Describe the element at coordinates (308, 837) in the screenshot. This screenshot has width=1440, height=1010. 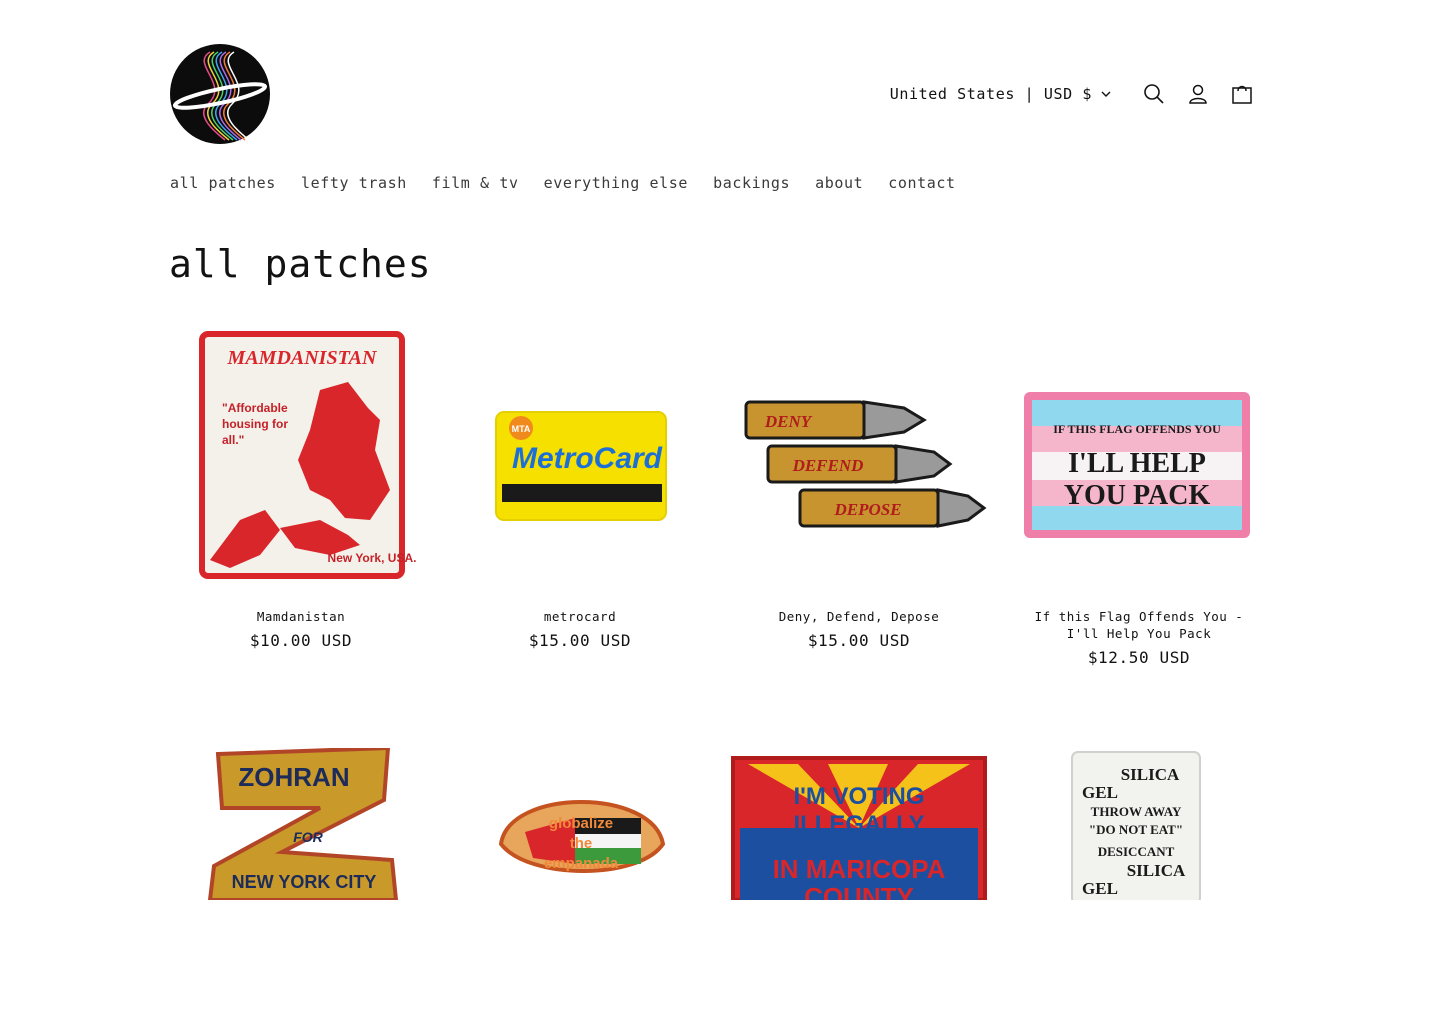
I see `patch-text: FOR` at that location.